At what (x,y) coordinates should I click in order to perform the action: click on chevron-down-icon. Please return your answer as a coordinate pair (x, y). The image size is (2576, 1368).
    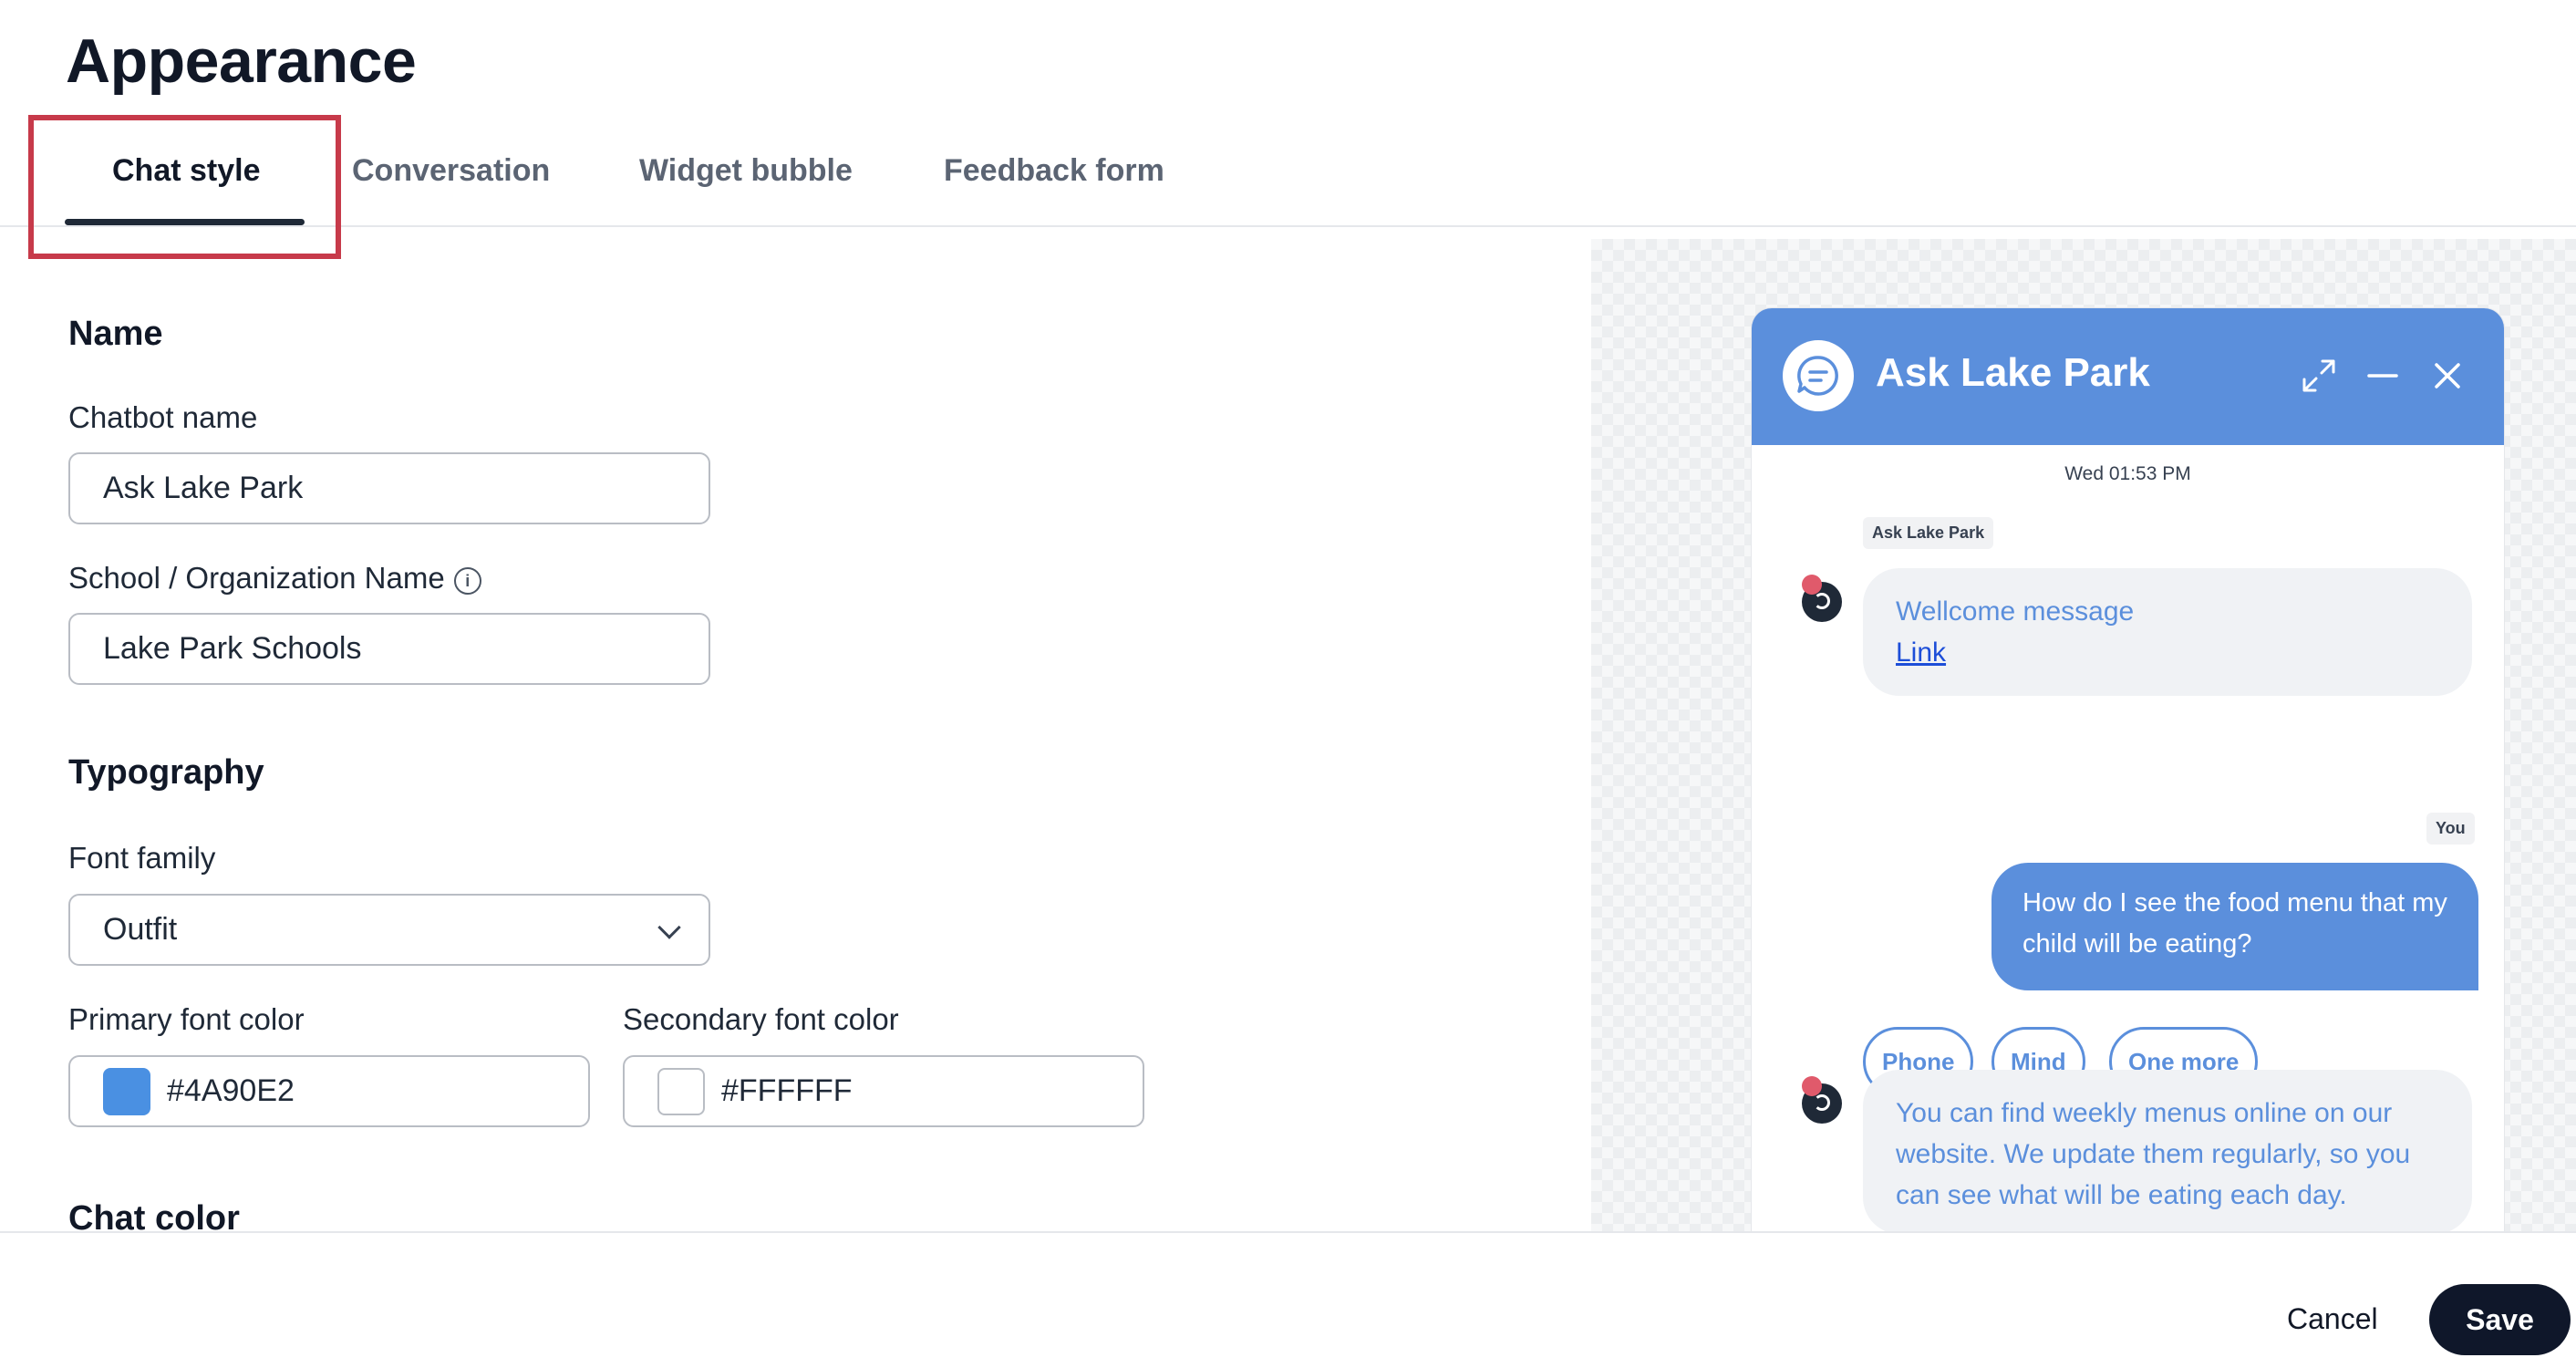
    Looking at the image, I should click on (669, 928).